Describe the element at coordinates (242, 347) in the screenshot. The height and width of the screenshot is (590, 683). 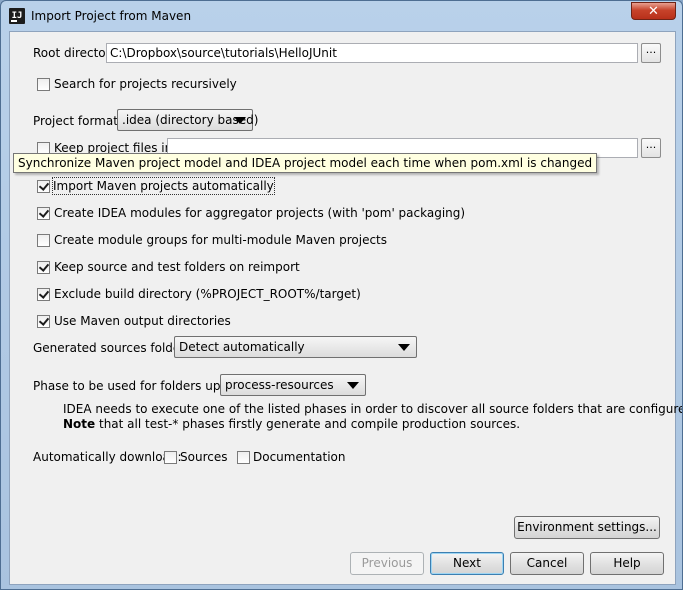
I see `generated-sources-value: Detect automatically` at that location.